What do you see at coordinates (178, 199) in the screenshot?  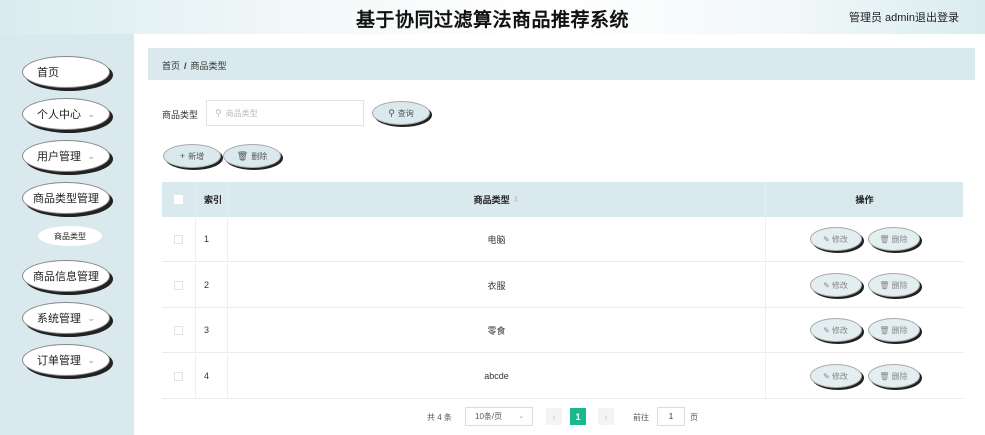 I see `select-all-checkbox` at bounding box center [178, 199].